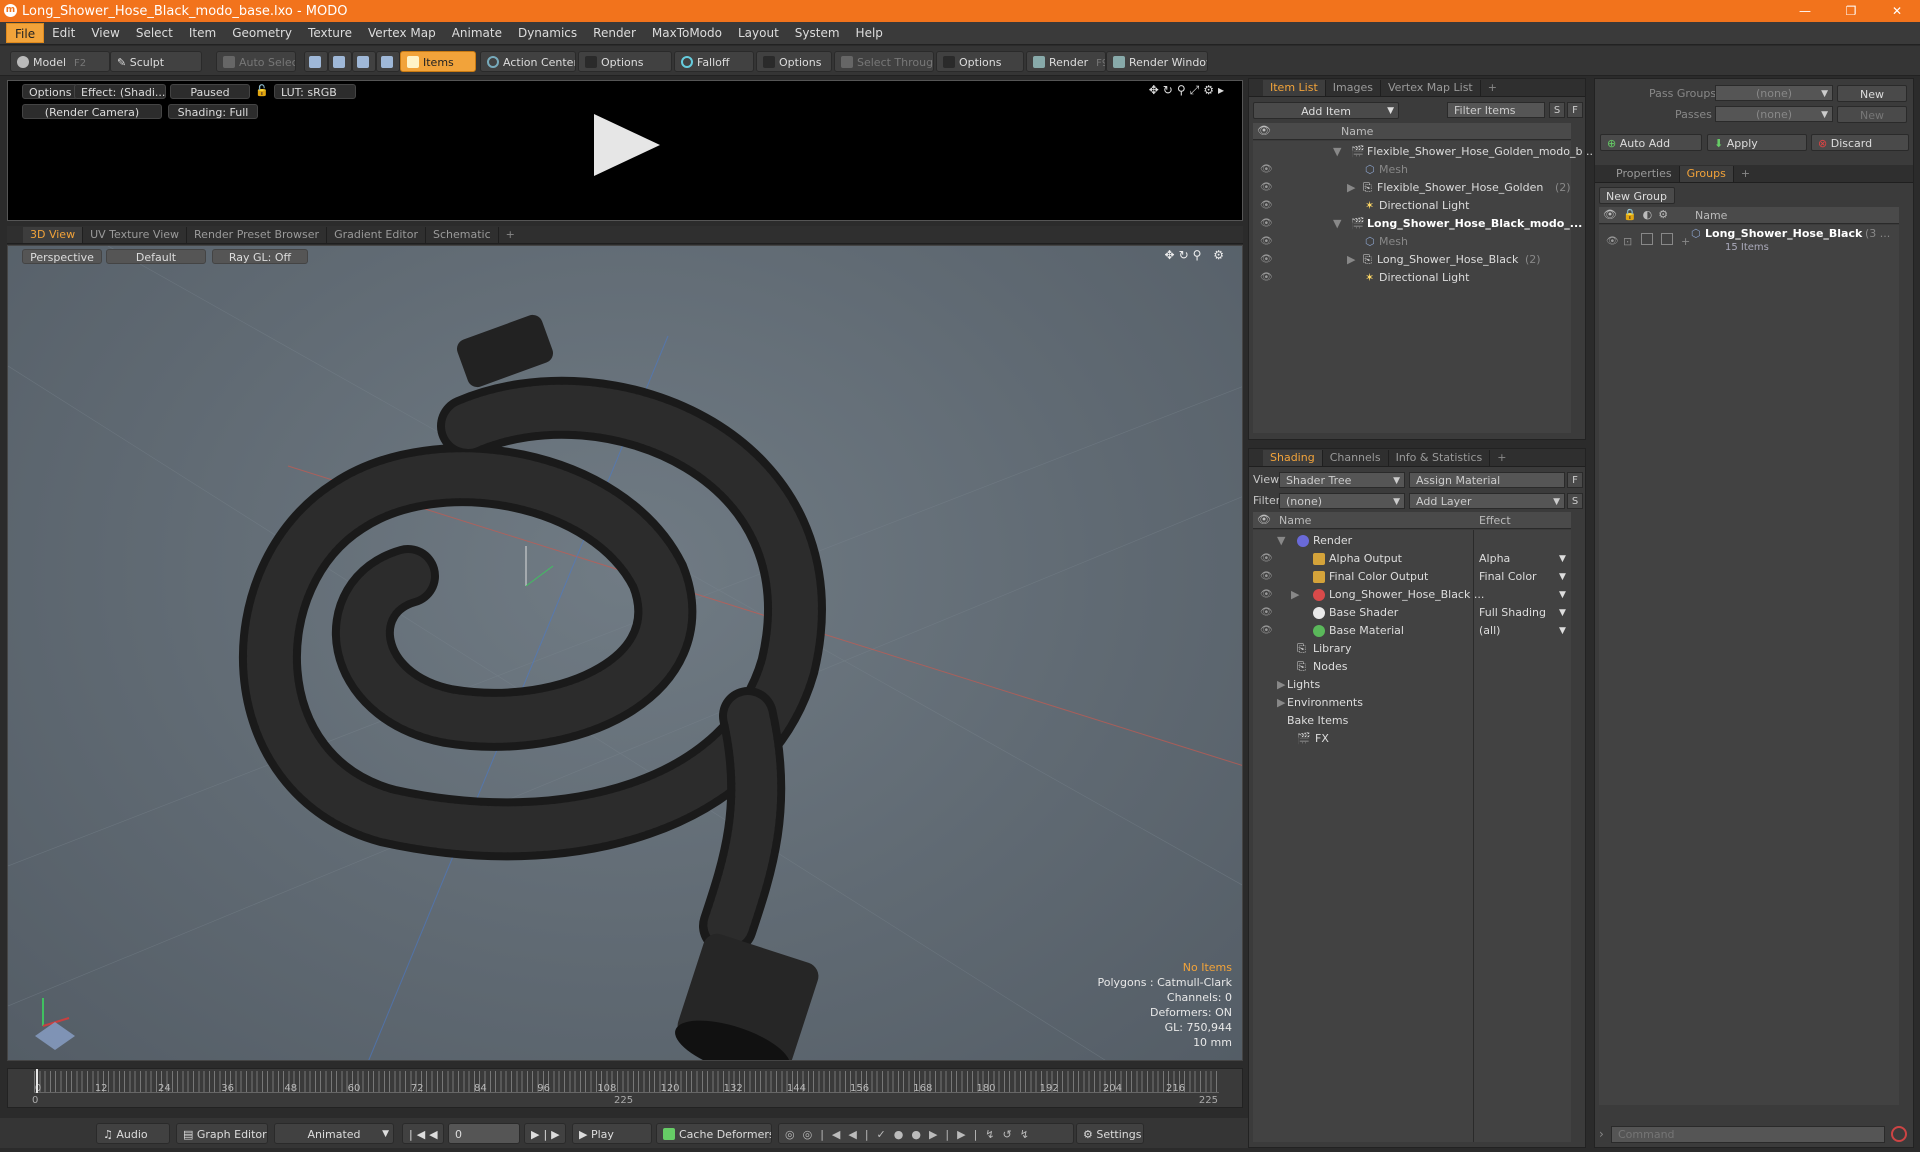  What do you see at coordinates (1872, 93) in the screenshot?
I see `new-pass-group-button: New` at bounding box center [1872, 93].